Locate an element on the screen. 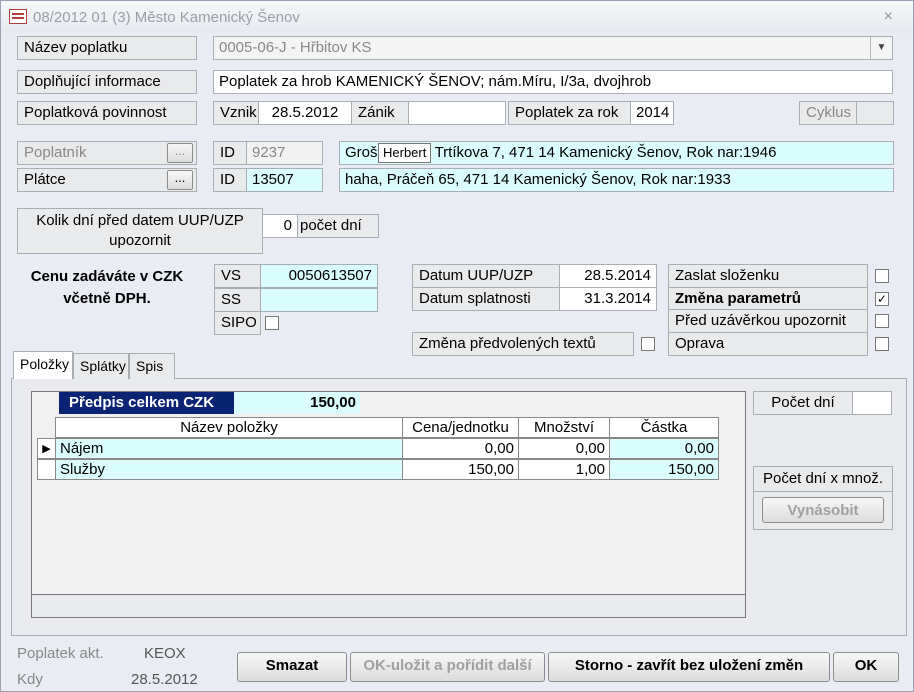 This screenshot has width=914, height=692. pocet-x-label: Počet dní x množ. is located at coordinates (823, 479).